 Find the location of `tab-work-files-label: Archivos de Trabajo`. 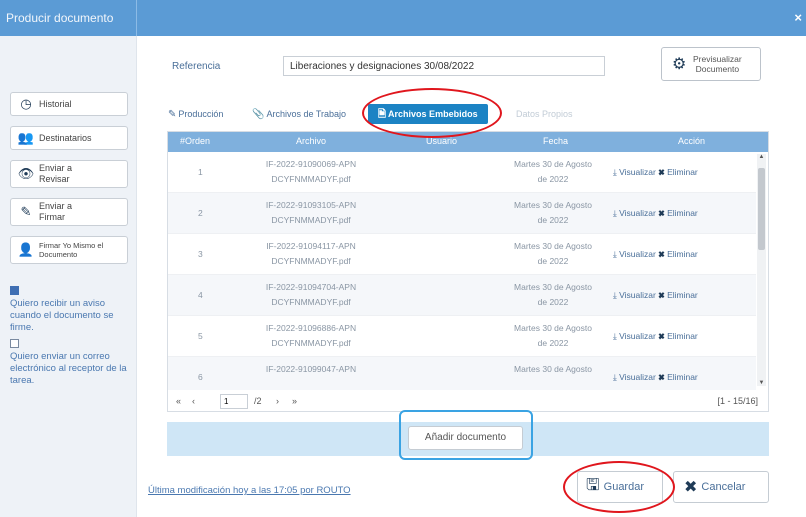

tab-work-files-label: Archivos de Trabajo is located at coordinates (306, 114).